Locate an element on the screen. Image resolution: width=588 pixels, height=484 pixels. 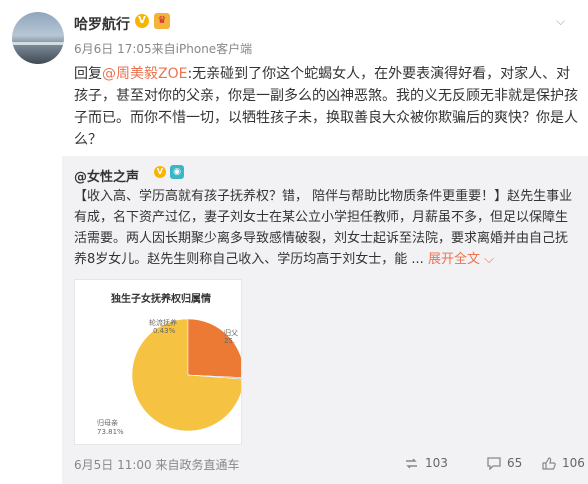
post-meta: 6月6日 17:05来自iPhone客户端 is located at coordinates (163, 48).